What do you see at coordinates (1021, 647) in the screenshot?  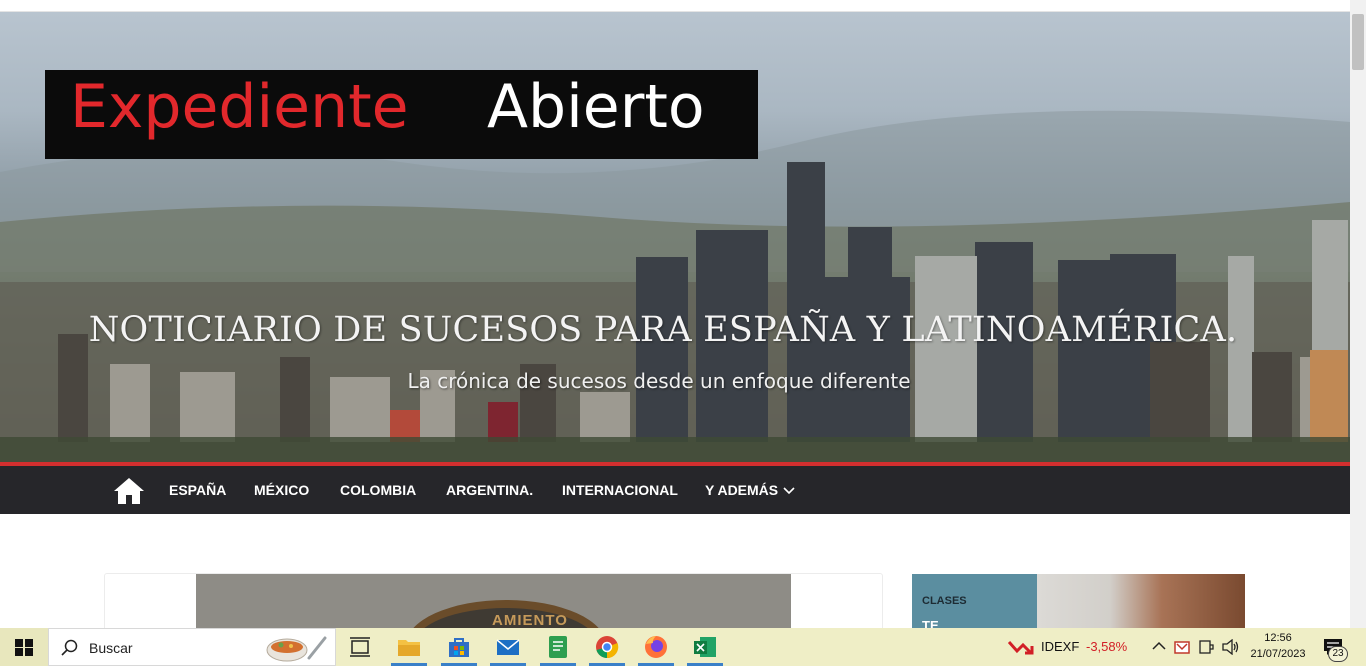 I see `stock-down-icon` at bounding box center [1021, 647].